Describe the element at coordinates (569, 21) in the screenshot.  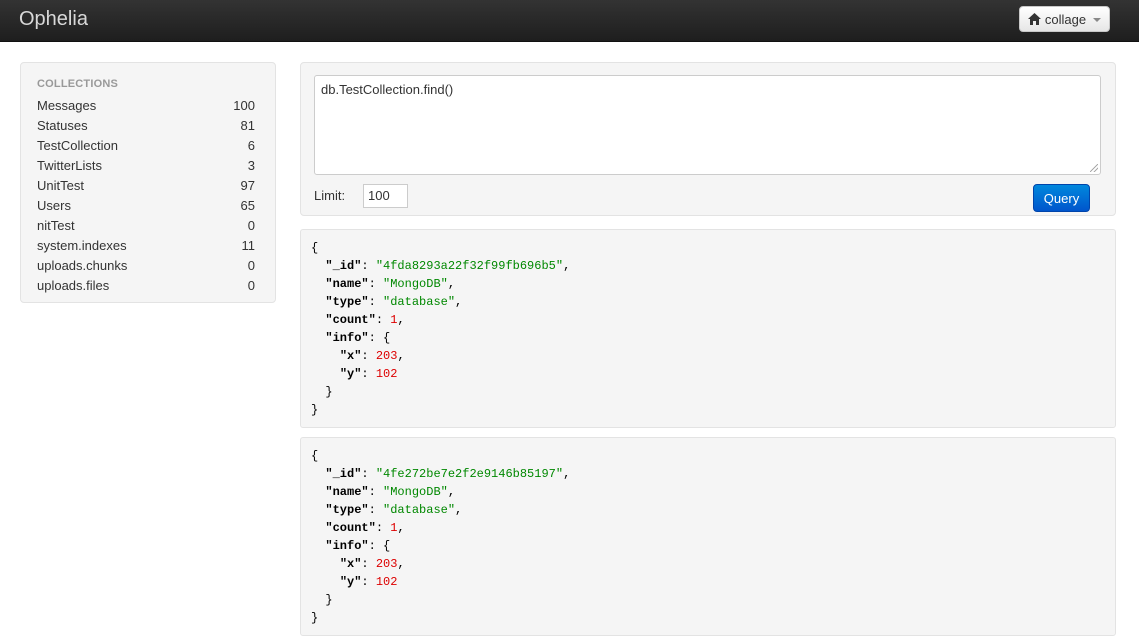
I see `top-navbar: Ophelia collage` at that location.